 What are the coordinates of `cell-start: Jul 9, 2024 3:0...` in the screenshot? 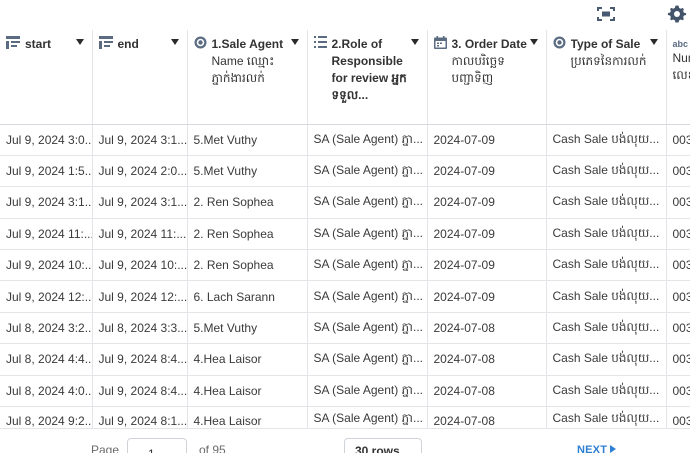 It's located at (46, 139).